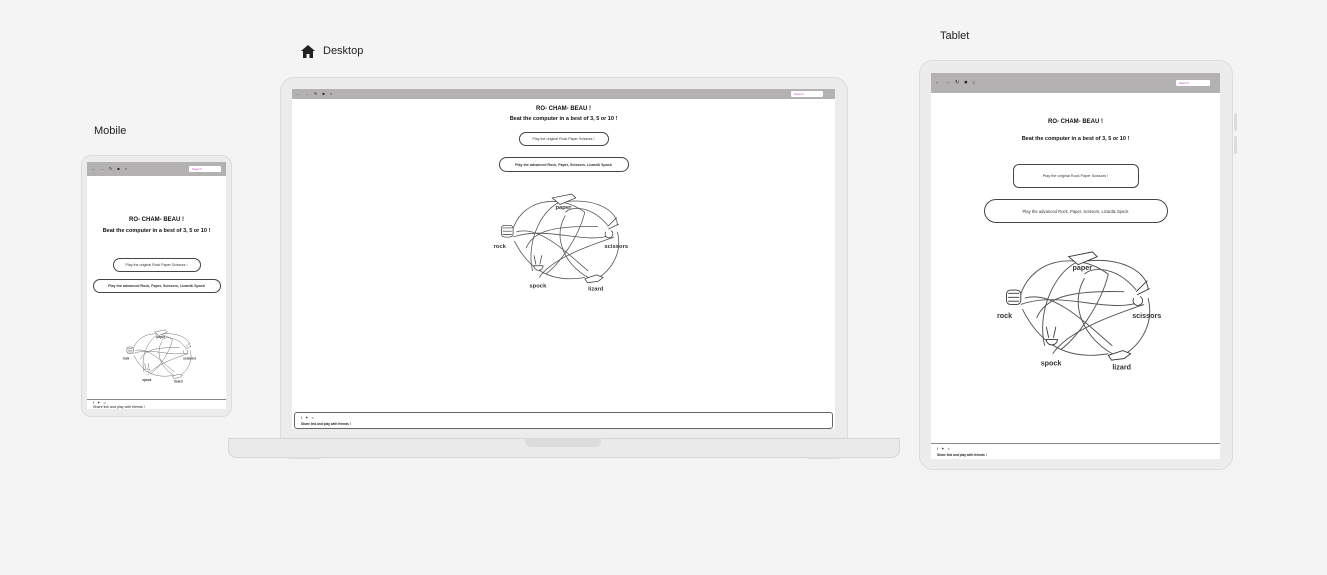 This screenshot has width=1327, height=575. Describe the element at coordinates (823, 458) in the screenshot. I see `laptop-foot-right` at that location.